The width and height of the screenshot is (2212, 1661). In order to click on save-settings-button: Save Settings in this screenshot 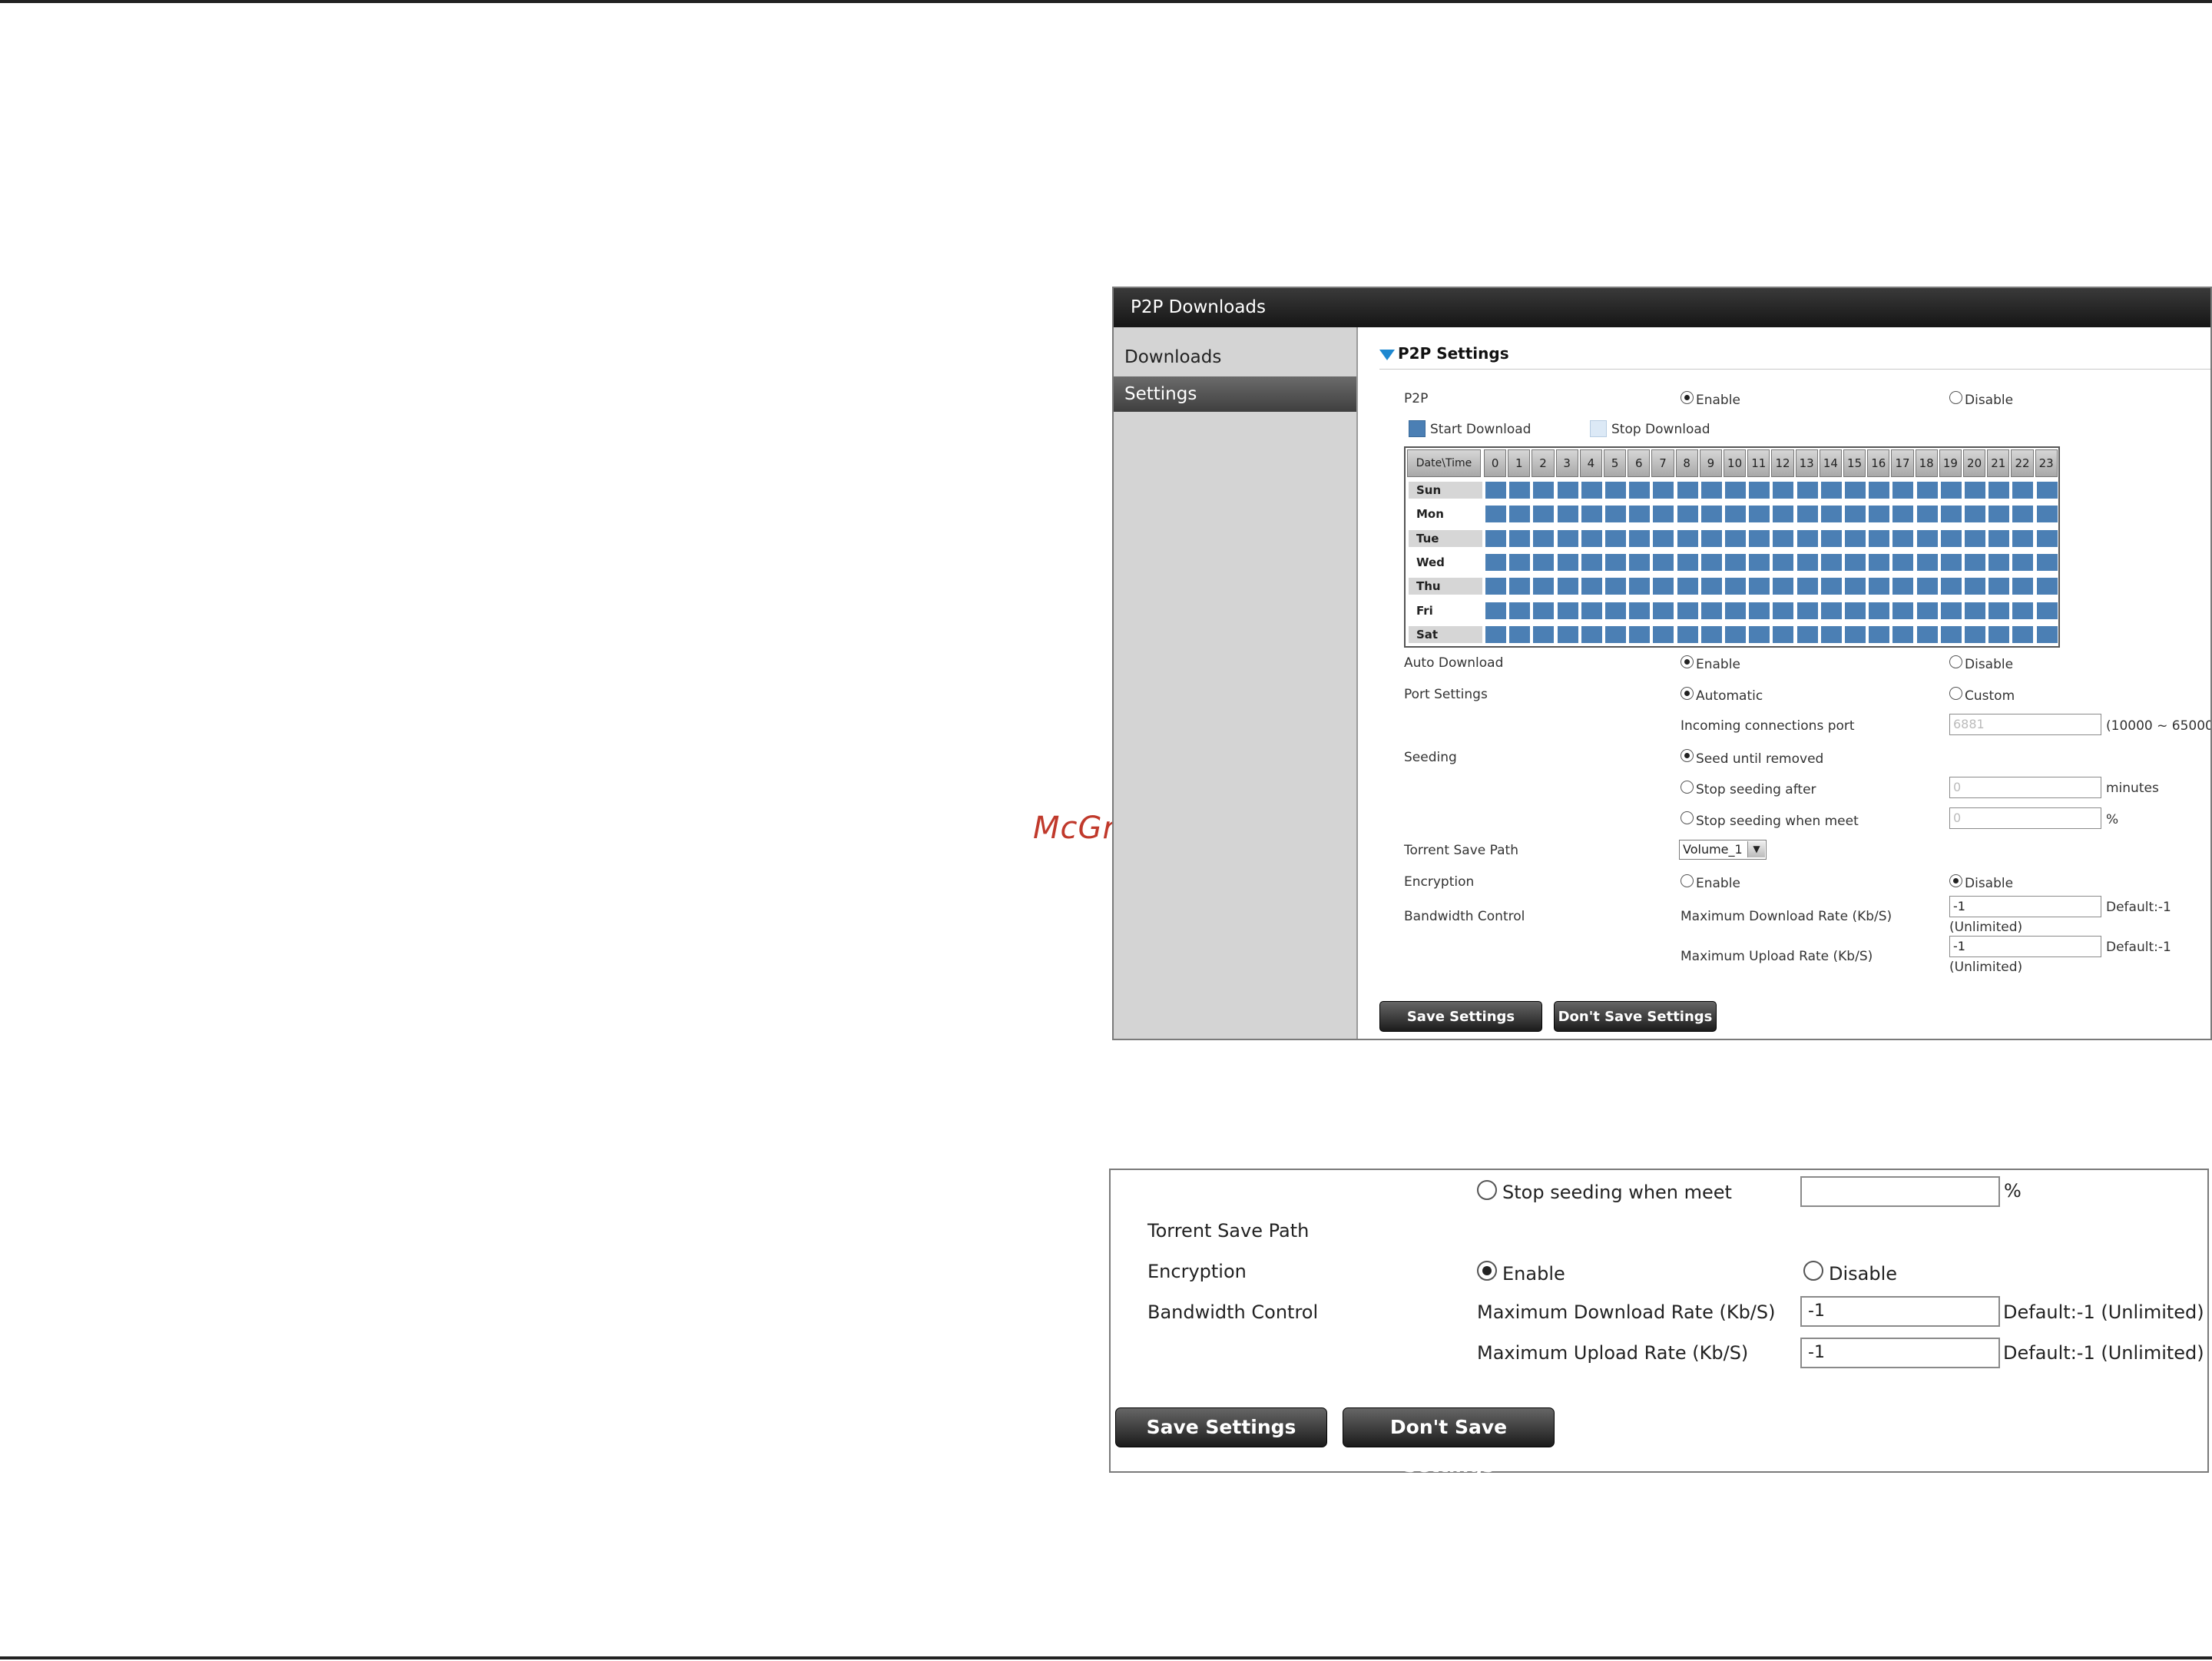, I will do `click(1461, 1016)`.